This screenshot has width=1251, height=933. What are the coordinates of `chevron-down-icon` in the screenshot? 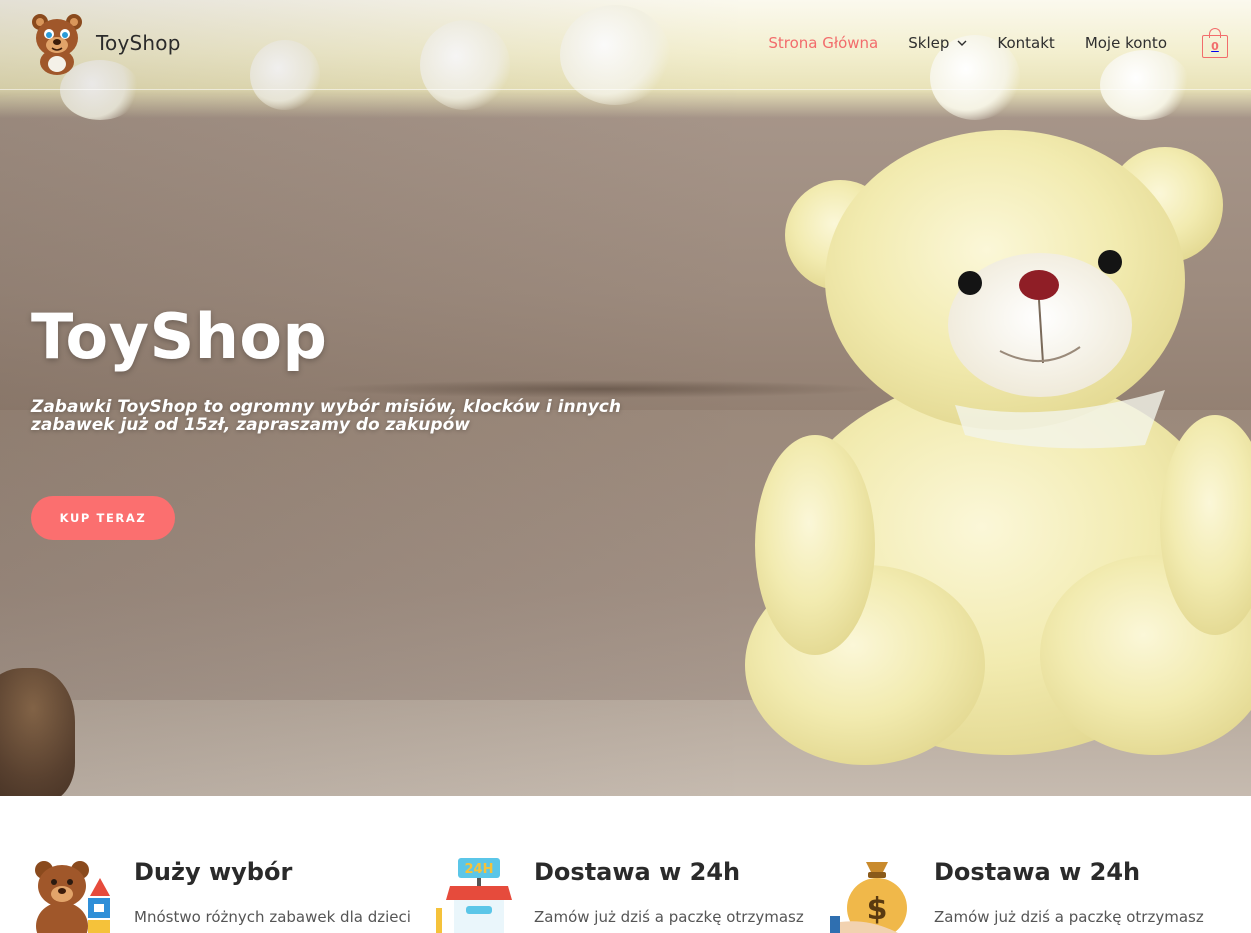 It's located at (962, 43).